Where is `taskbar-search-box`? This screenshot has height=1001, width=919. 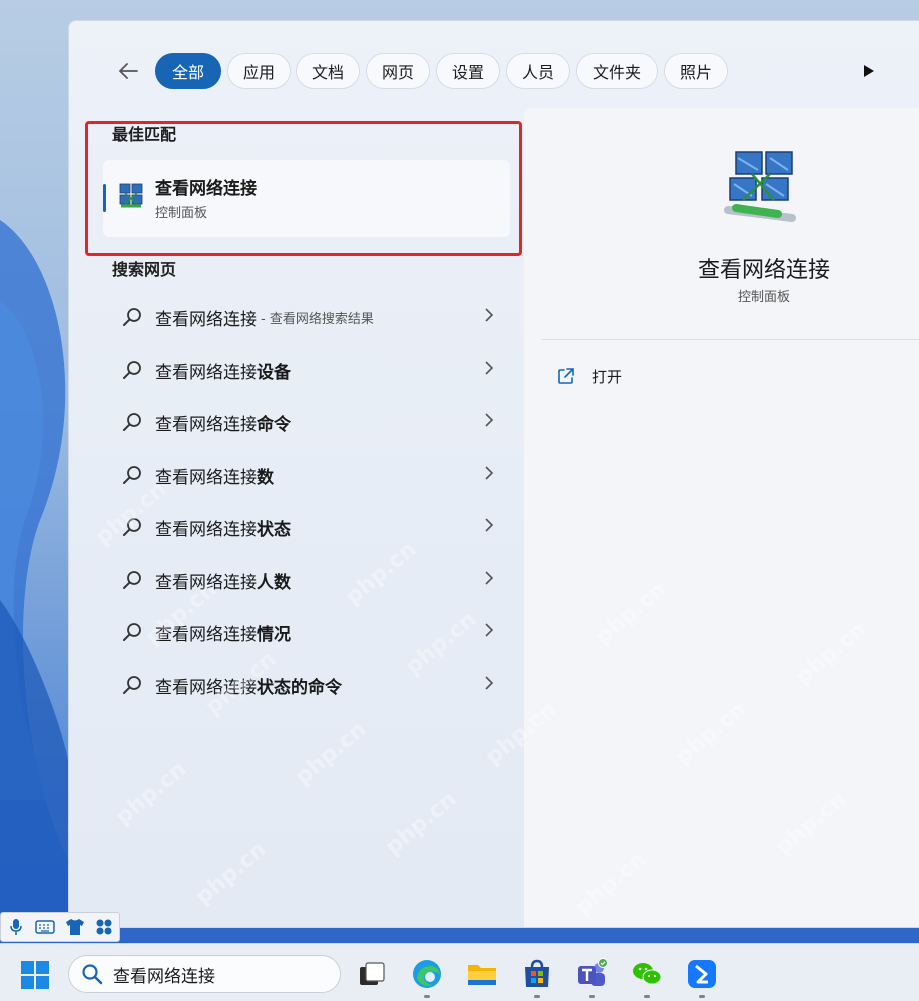 taskbar-search-box is located at coordinates (204, 974).